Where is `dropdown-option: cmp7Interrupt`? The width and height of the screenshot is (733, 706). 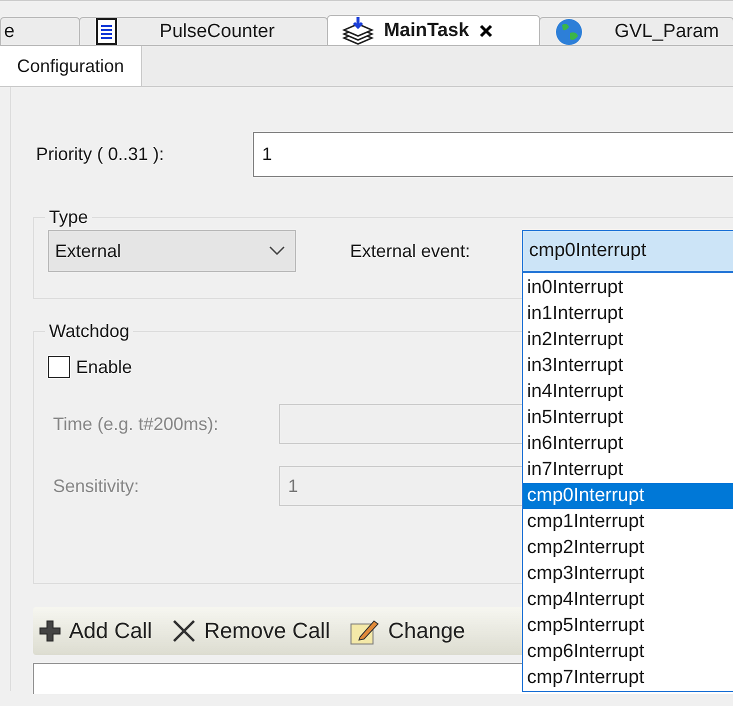
dropdown-option: cmp7Interrupt is located at coordinates (628, 678).